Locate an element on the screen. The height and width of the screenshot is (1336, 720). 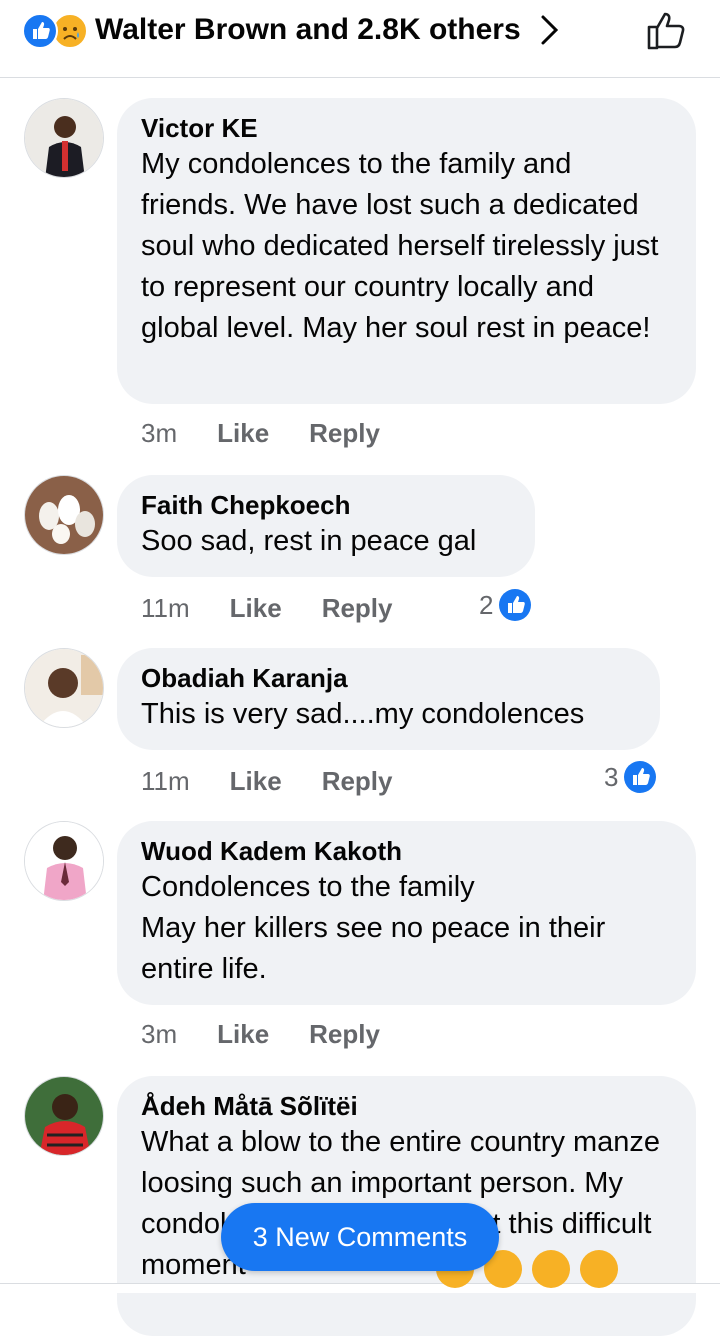
comment-author: Victor KE is located at coordinates (406, 128).